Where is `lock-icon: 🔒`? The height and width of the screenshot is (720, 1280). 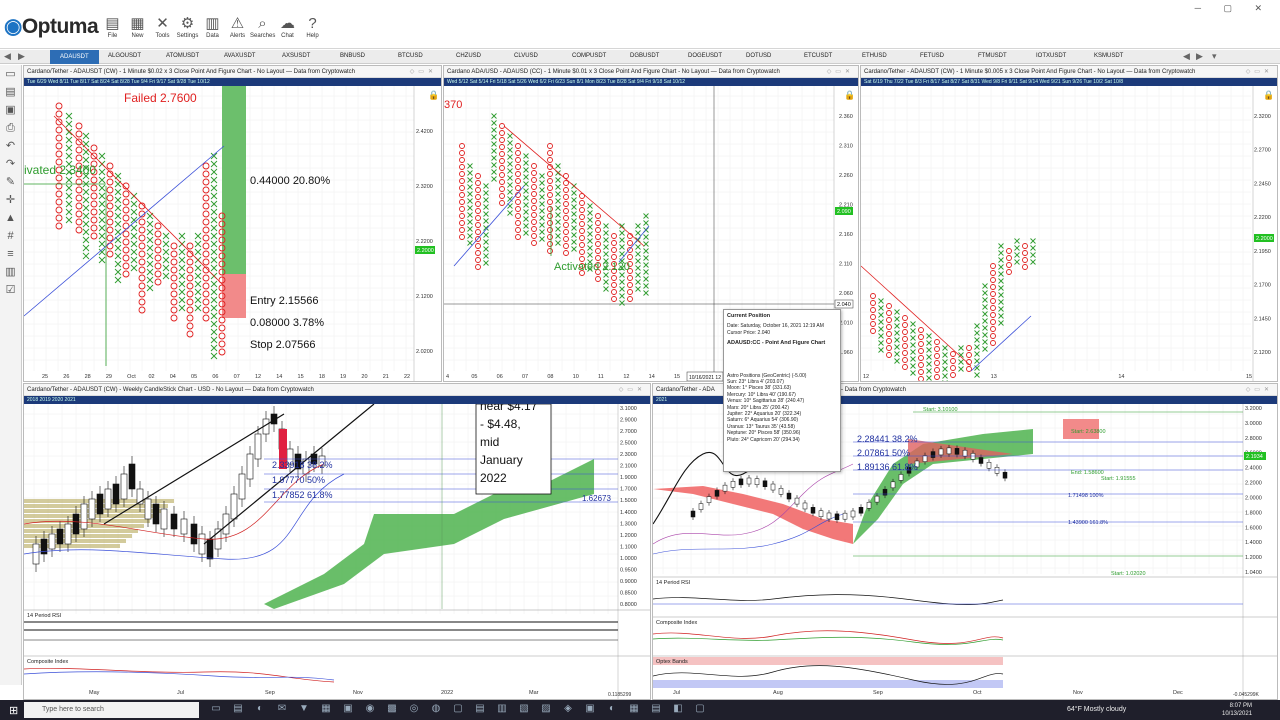
lock-icon: 🔒 is located at coordinates (849, 95).